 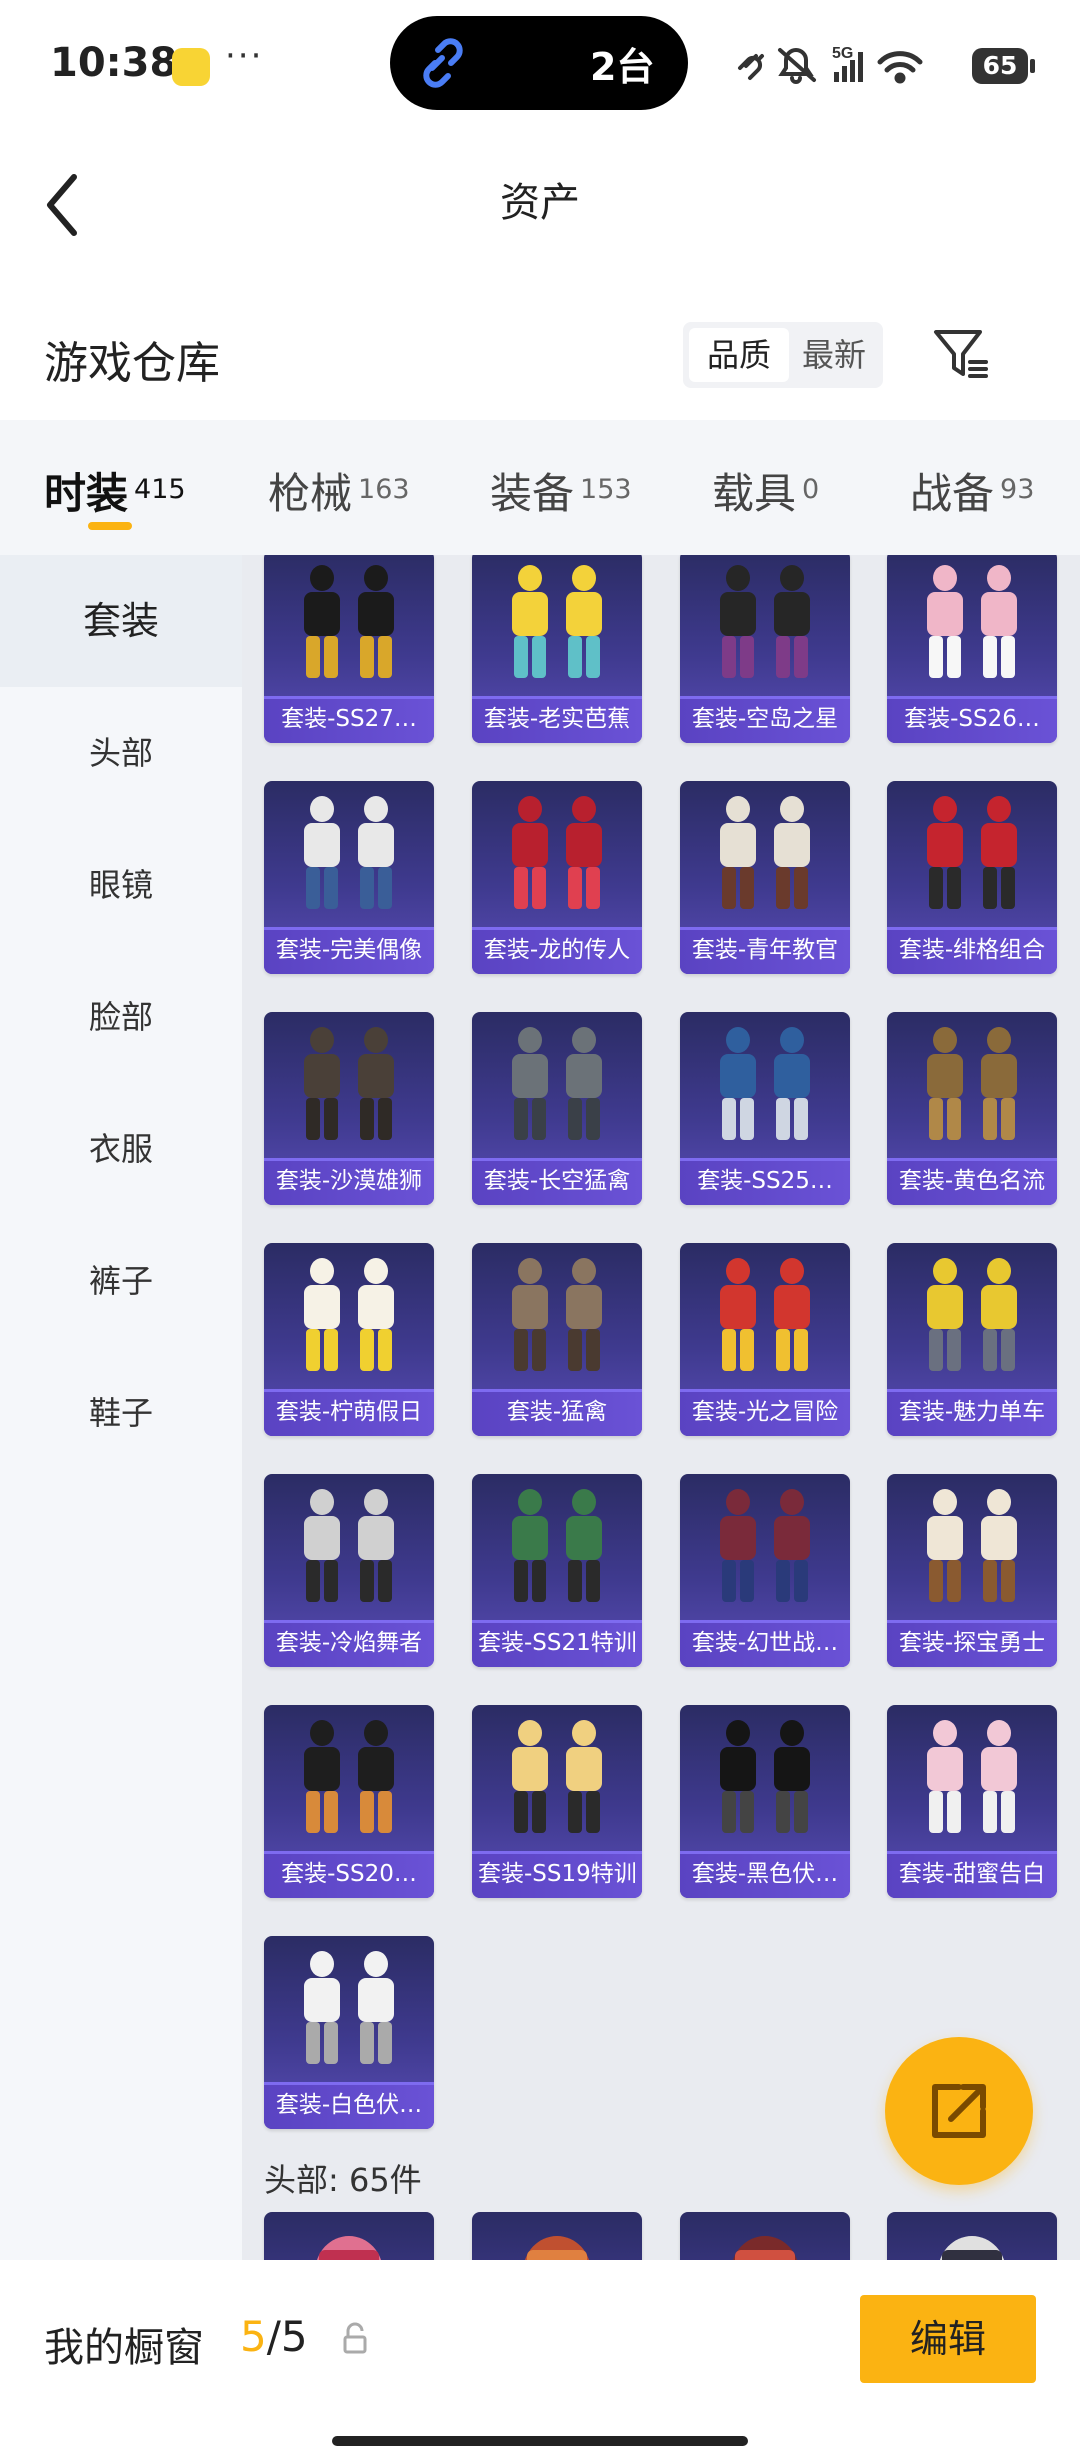 What do you see at coordinates (349, 1108) in the screenshot?
I see `outfit-card: 套装-沙漠雄狮` at bounding box center [349, 1108].